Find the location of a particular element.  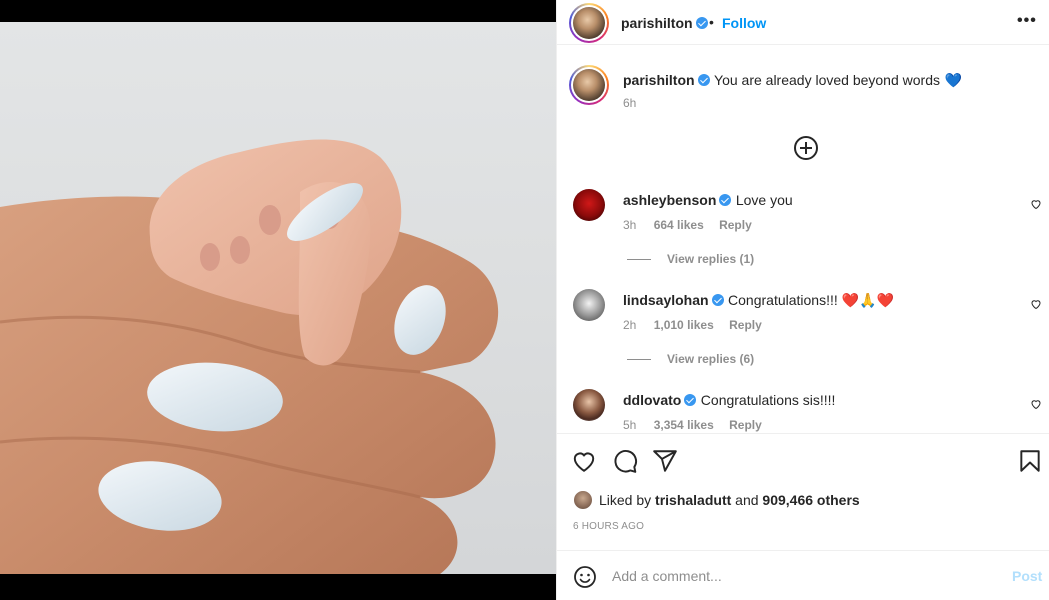

post-header: parishilton • Follow ••• is located at coordinates (803, 22).